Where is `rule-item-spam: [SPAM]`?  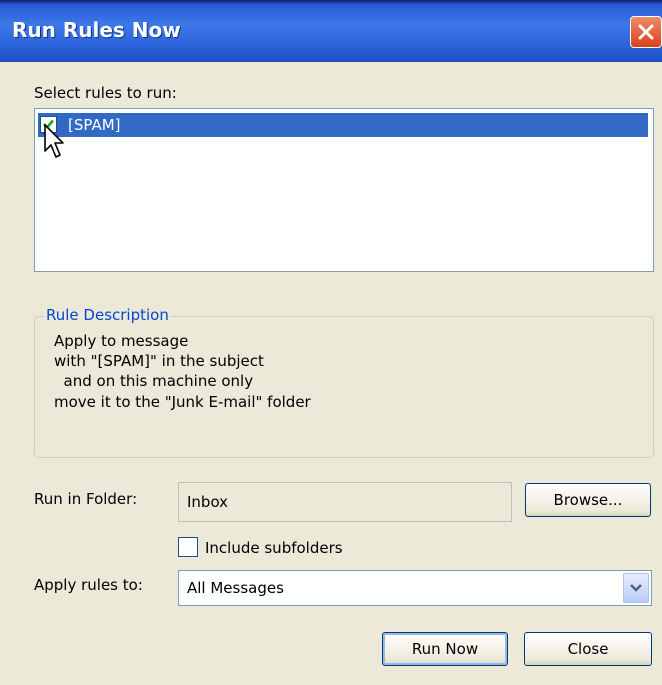
rule-item-spam: [SPAM] is located at coordinates (343, 125).